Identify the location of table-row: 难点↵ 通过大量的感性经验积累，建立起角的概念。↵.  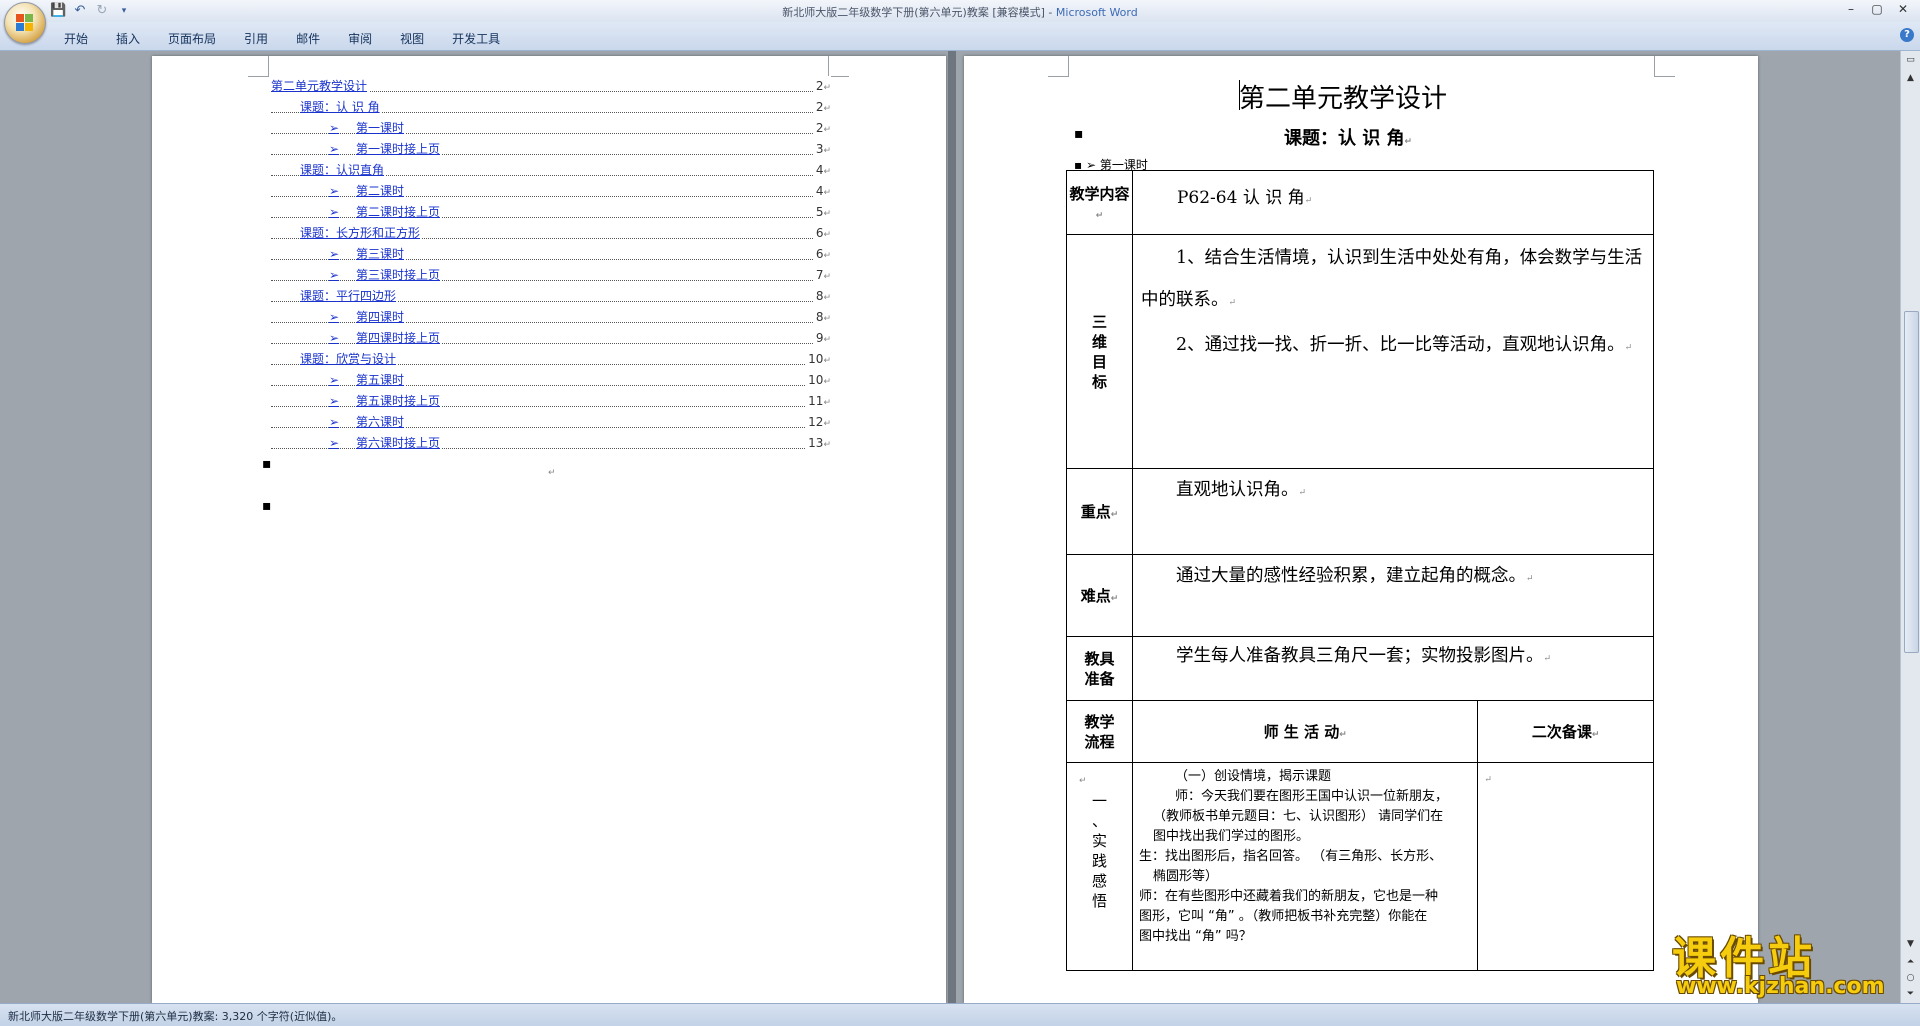
(1360, 595).